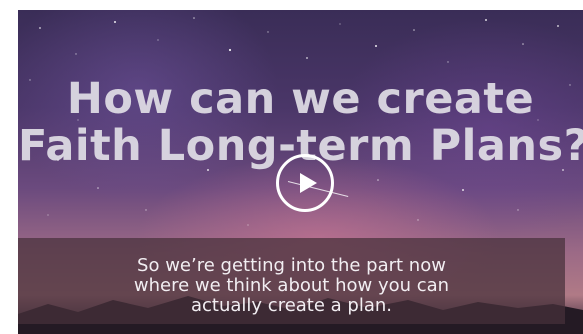  What do you see at coordinates (308, 183) in the screenshot?
I see `play-icon` at bounding box center [308, 183].